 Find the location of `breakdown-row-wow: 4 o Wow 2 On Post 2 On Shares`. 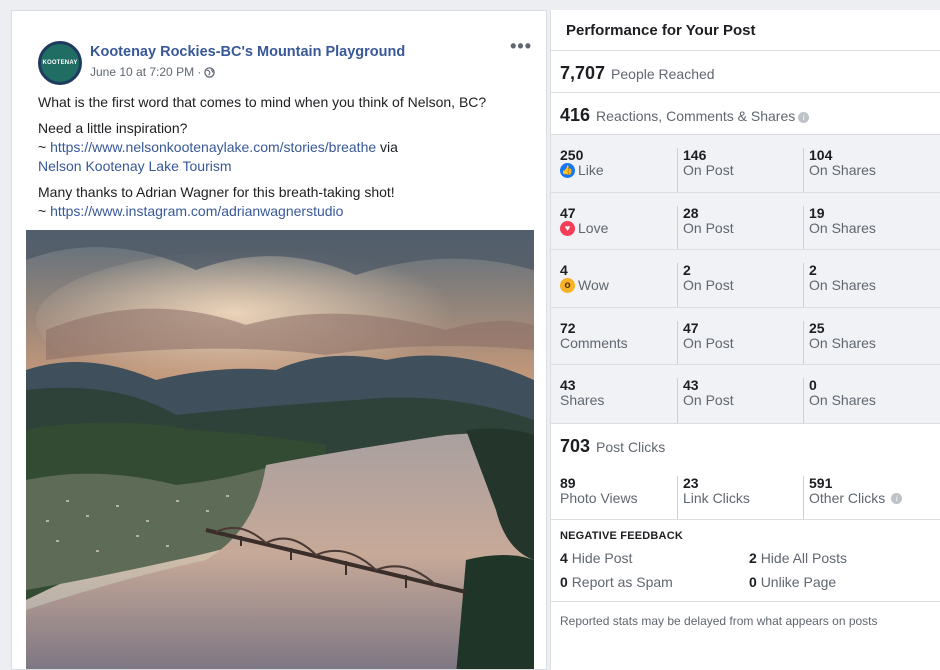

breakdown-row-wow: 4 o Wow 2 On Post 2 On Shares is located at coordinates (745, 279).